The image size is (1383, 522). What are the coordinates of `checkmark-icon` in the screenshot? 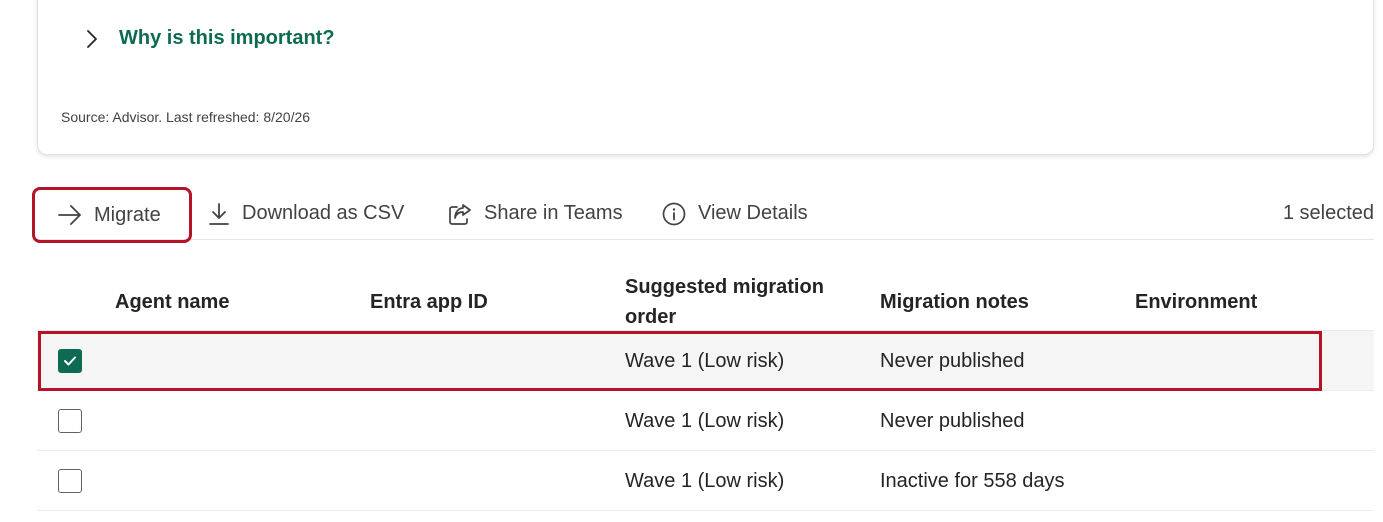 It's located at (70, 361).